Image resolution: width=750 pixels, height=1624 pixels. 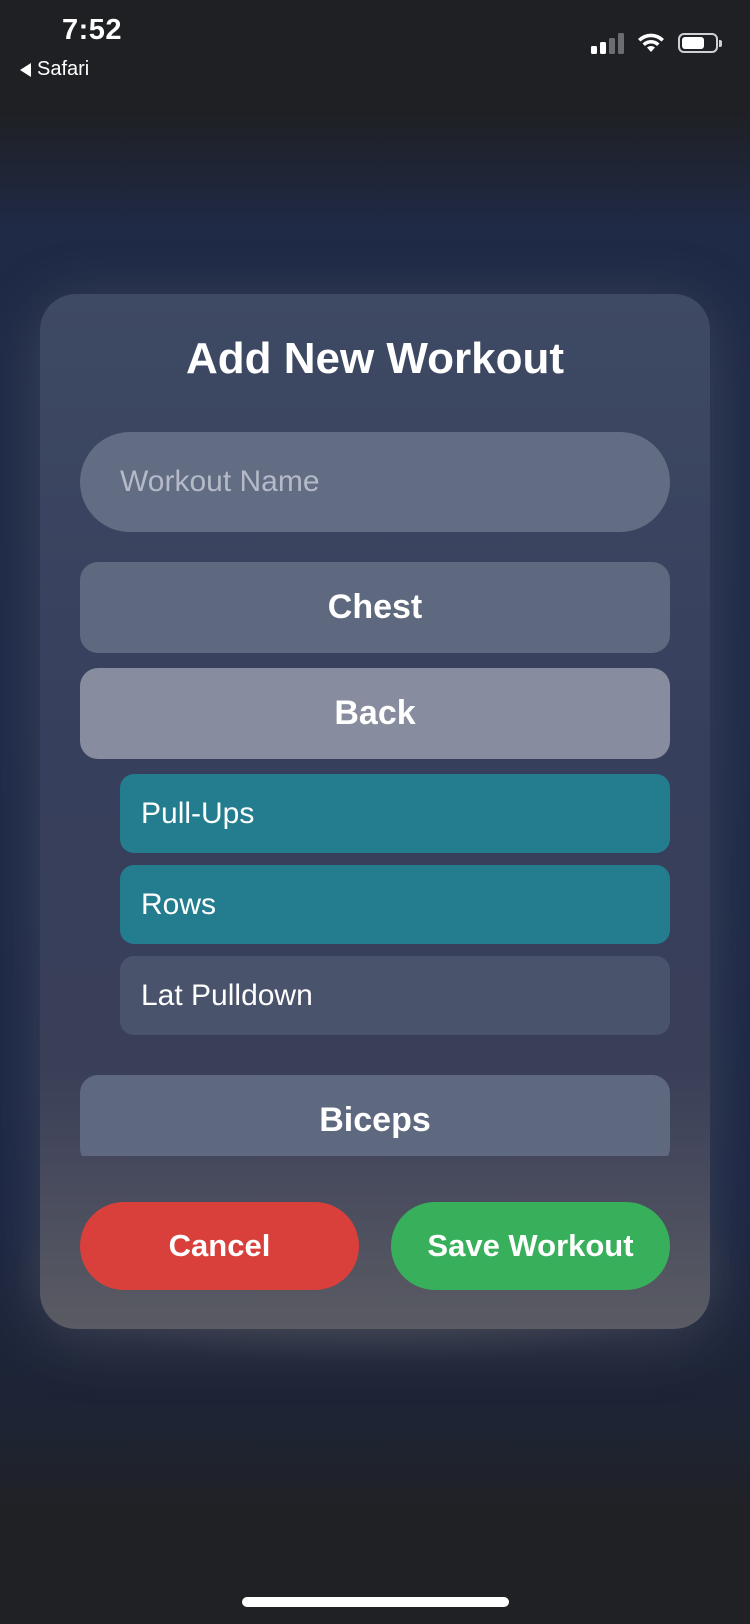 What do you see at coordinates (375, 482) in the screenshot?
I see `workout-name-input` at bounding box center [375, 482].